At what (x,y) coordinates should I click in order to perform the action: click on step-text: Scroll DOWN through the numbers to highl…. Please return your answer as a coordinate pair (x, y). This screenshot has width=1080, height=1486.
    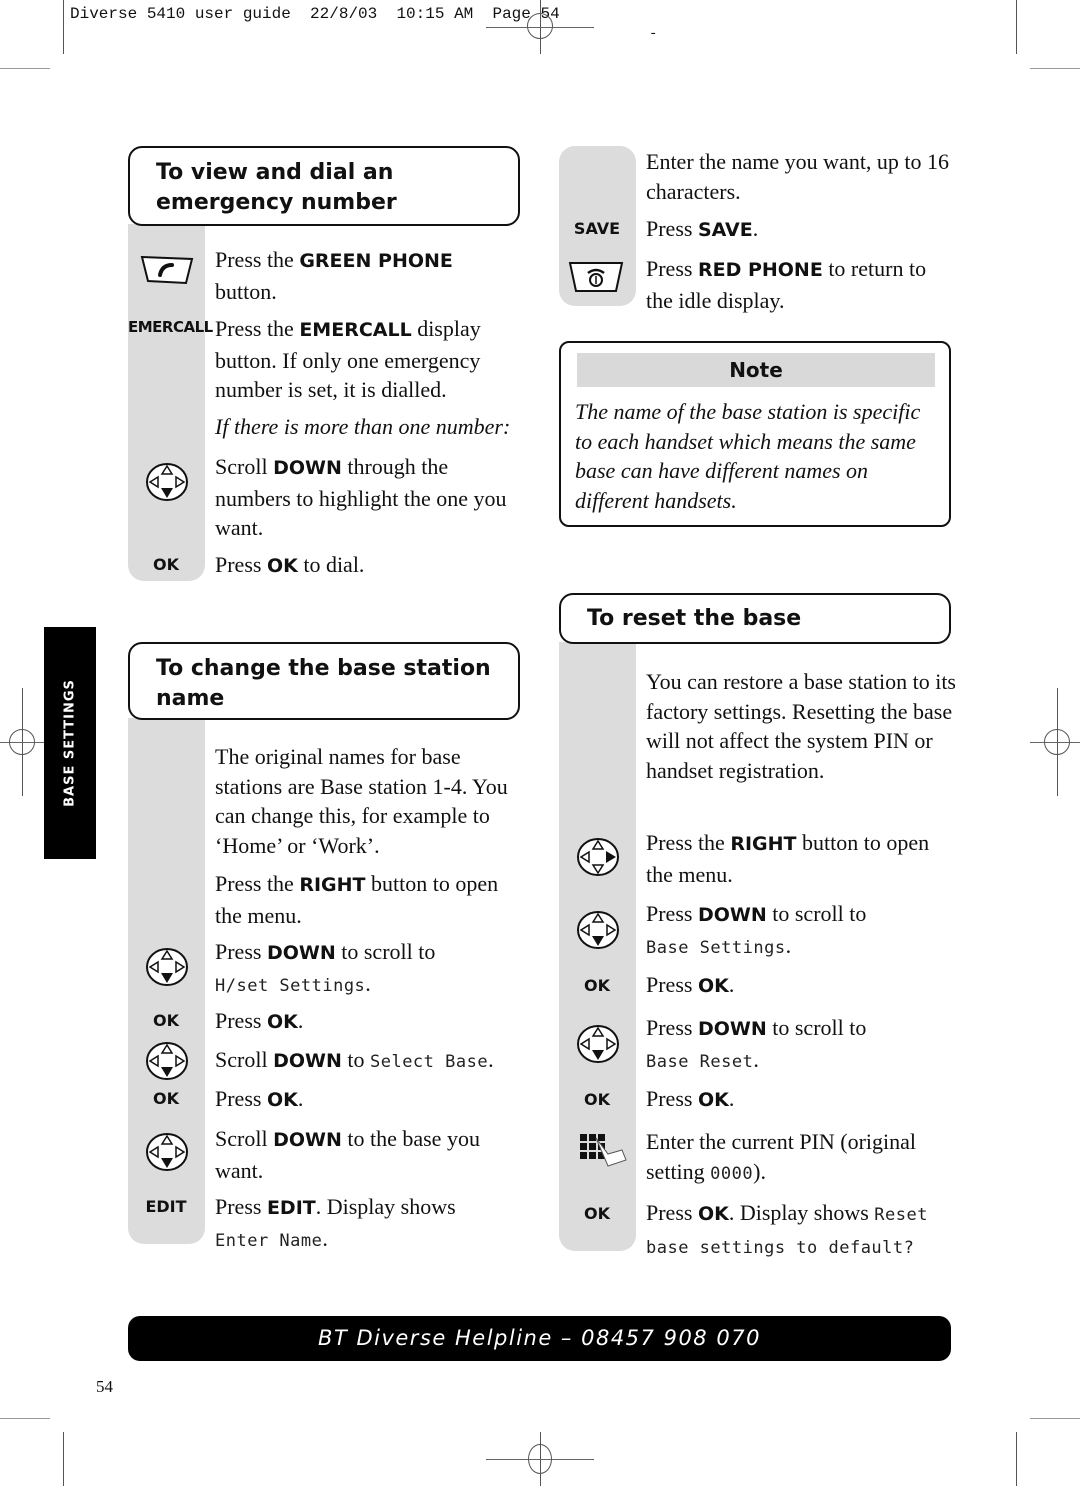
    Looking at the image, I should click on (361, 497).